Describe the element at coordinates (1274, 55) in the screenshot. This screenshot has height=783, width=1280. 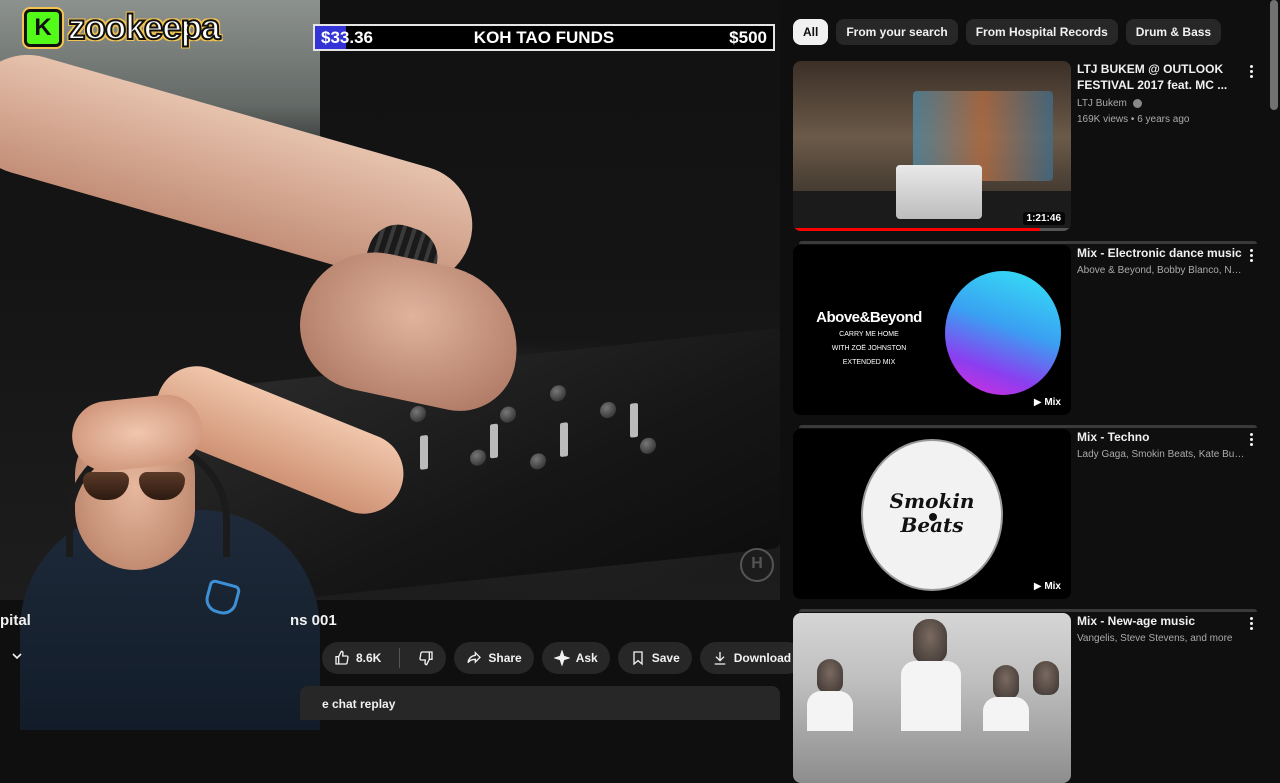
I see `page-scrollbar` at that location.